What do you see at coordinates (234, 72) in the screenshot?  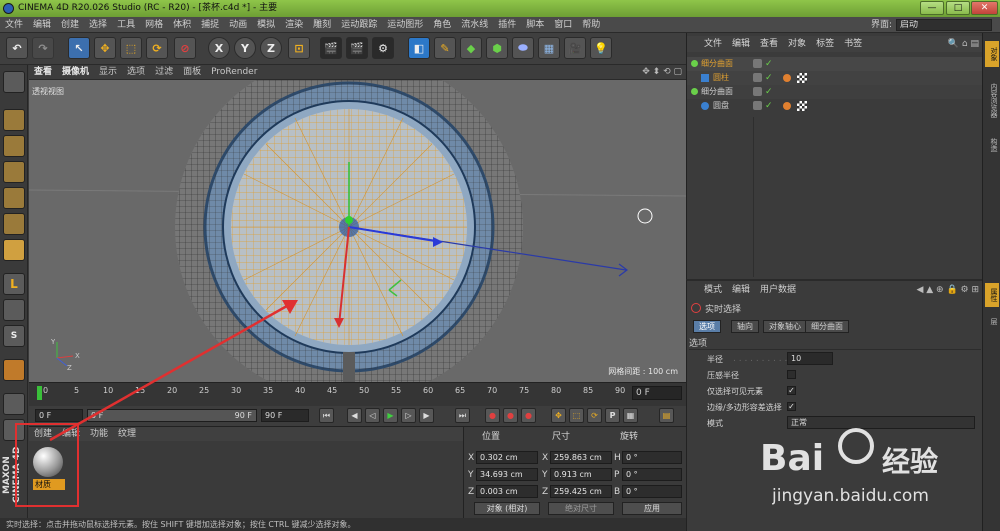 I see `viewport-menu-prorender: ProRender` at bounding box center [234, 72].